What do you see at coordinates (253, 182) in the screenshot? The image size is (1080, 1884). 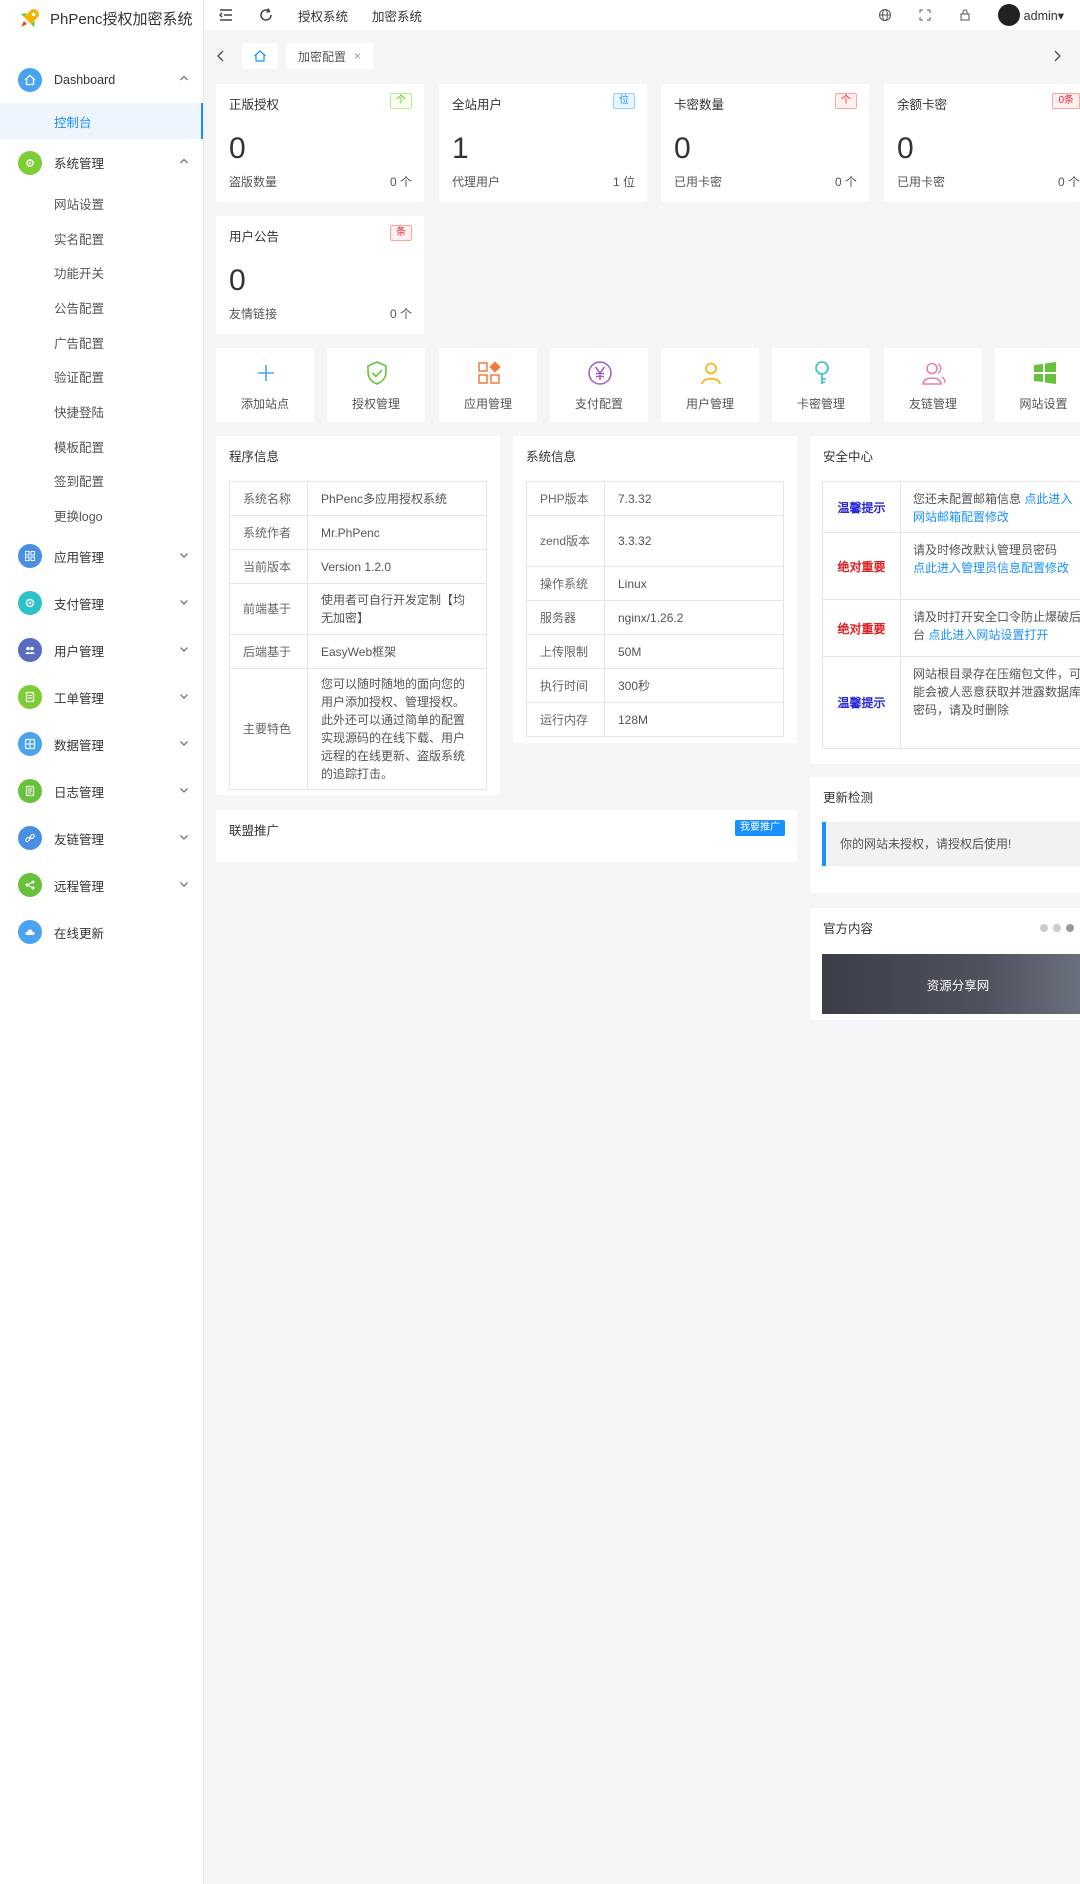 I see `stat-foot-label: 盗版数量` at bounding box center [253, 182].